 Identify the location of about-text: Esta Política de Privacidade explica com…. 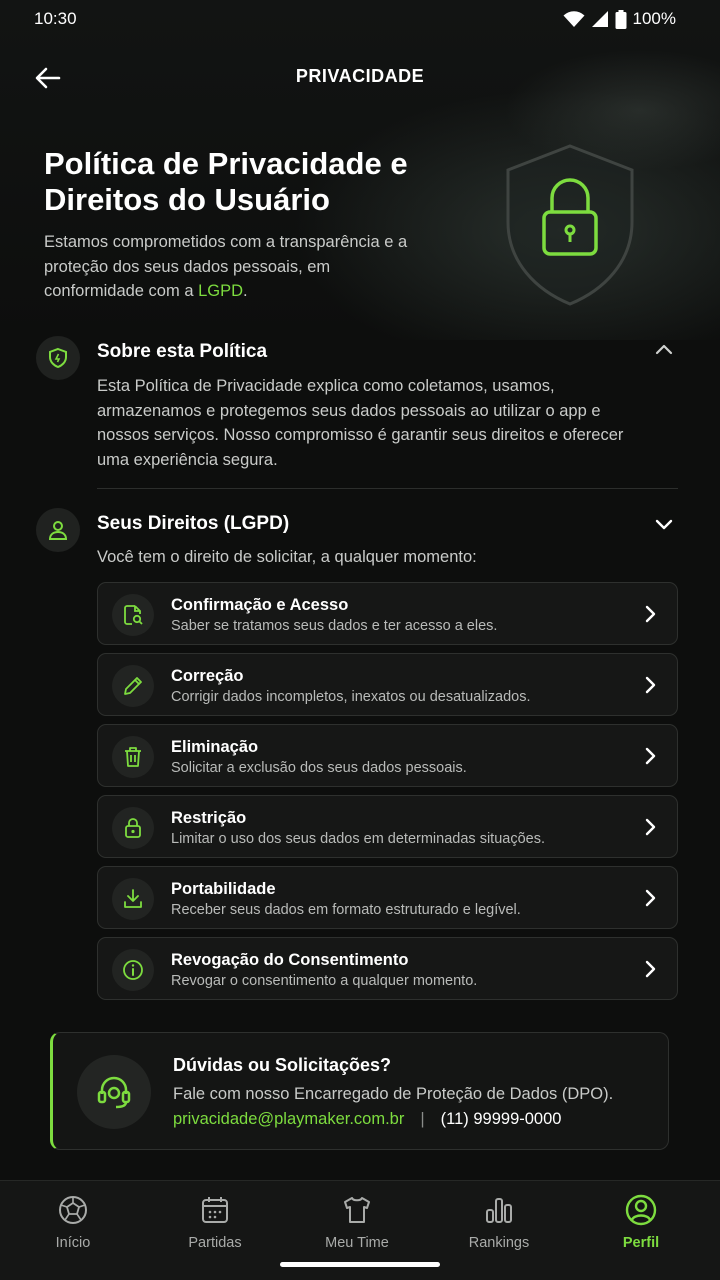
(360, 423).